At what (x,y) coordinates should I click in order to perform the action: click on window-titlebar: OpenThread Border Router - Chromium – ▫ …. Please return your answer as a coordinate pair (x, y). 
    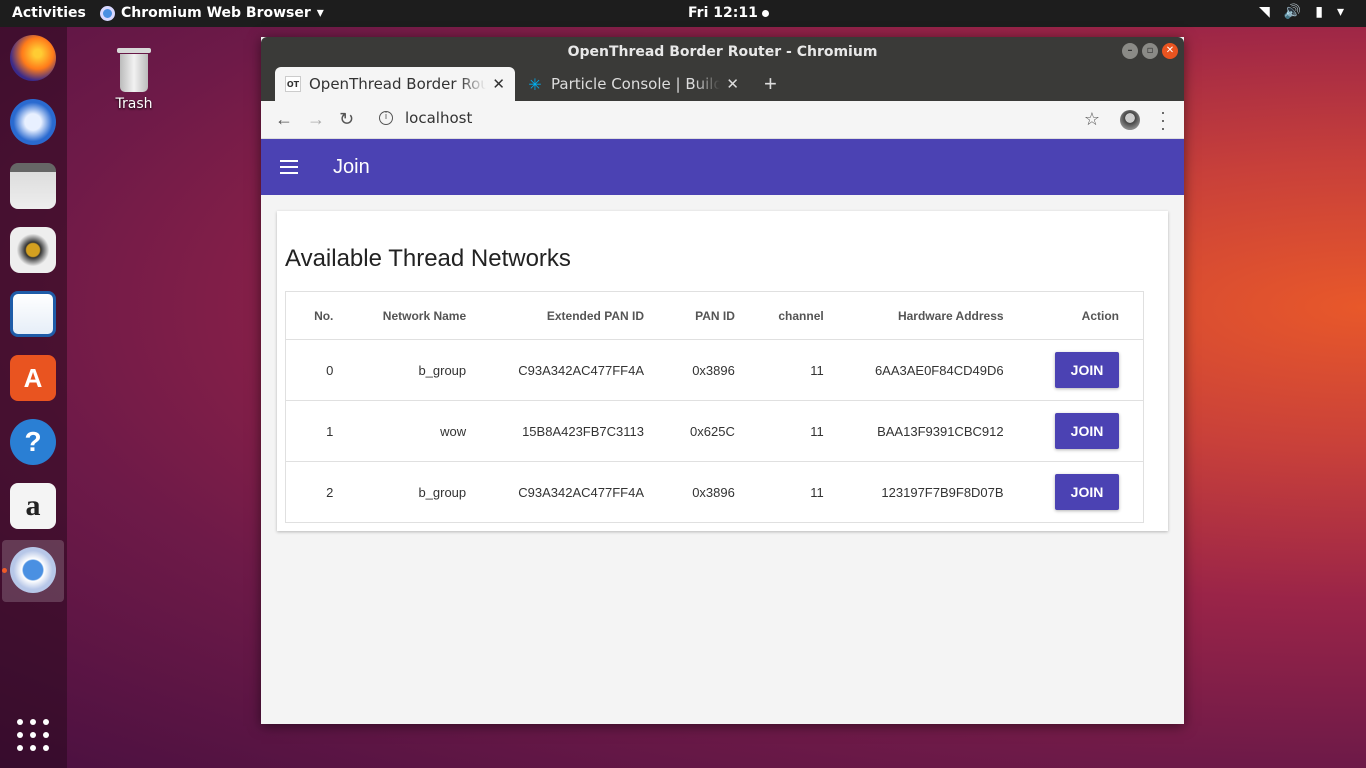
    Looking at the image, I should click on (722, 52).